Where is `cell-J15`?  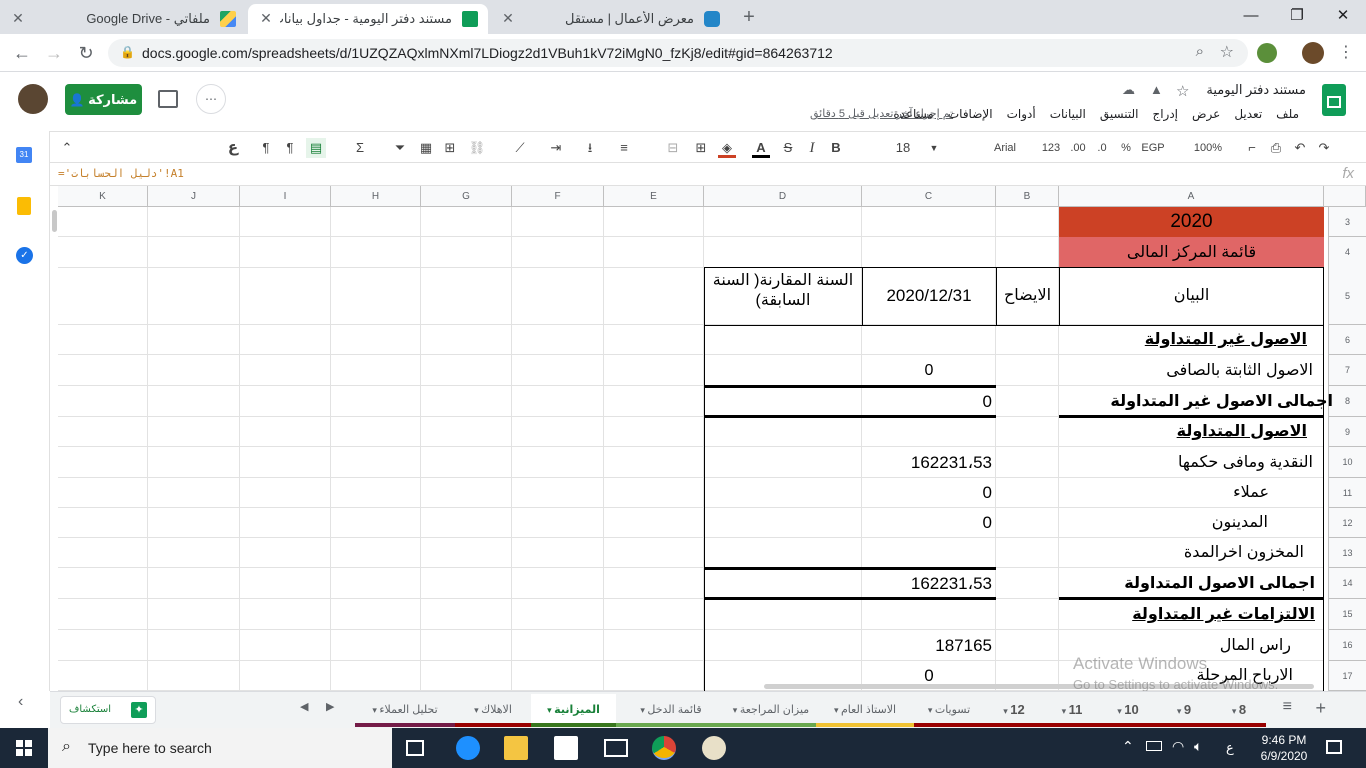
cell-J15 is located at coordinates (194, 614).